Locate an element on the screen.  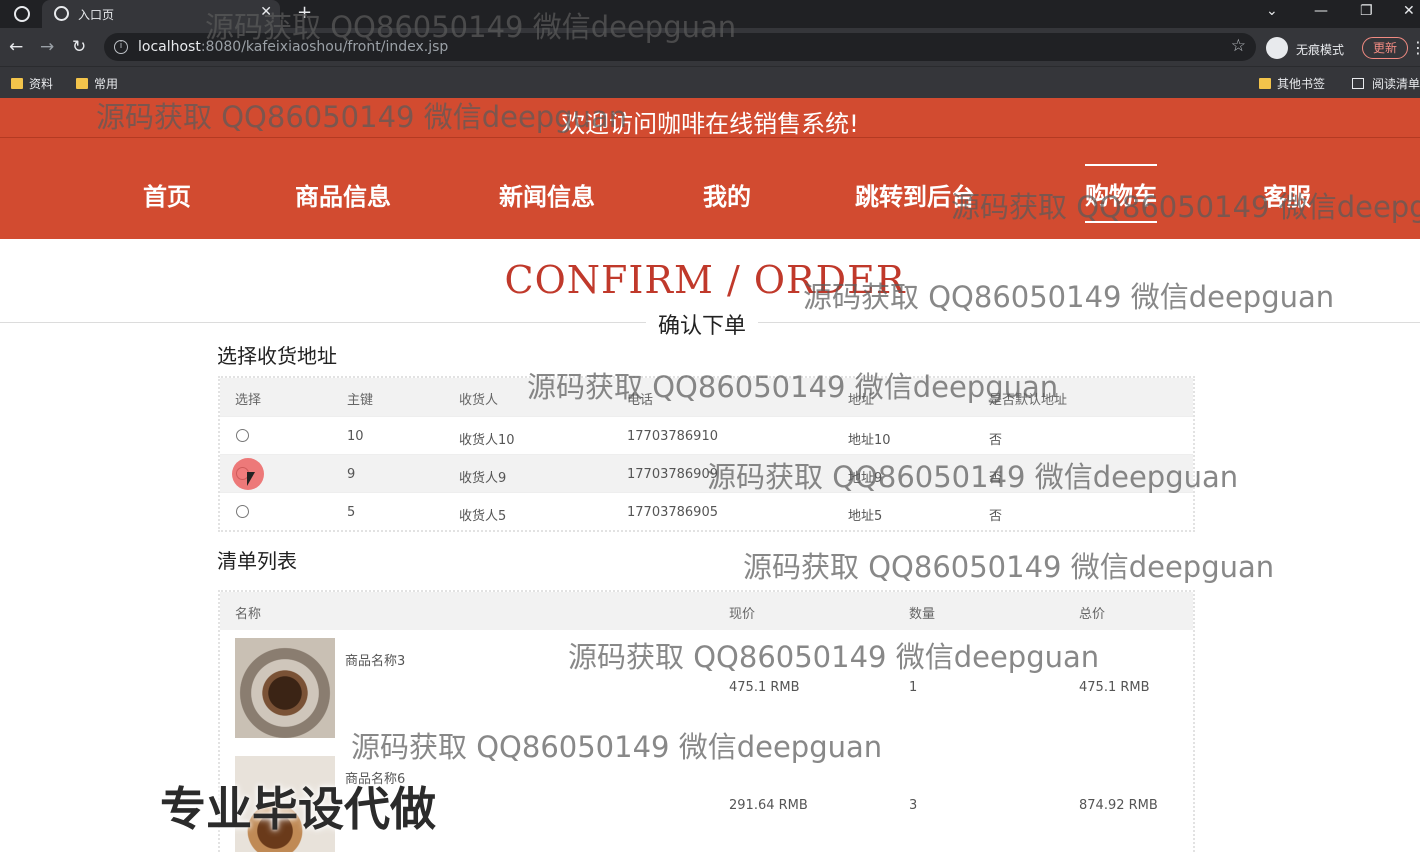
more-menu-icon: ⋮ is located at coordinates (1415, 47).